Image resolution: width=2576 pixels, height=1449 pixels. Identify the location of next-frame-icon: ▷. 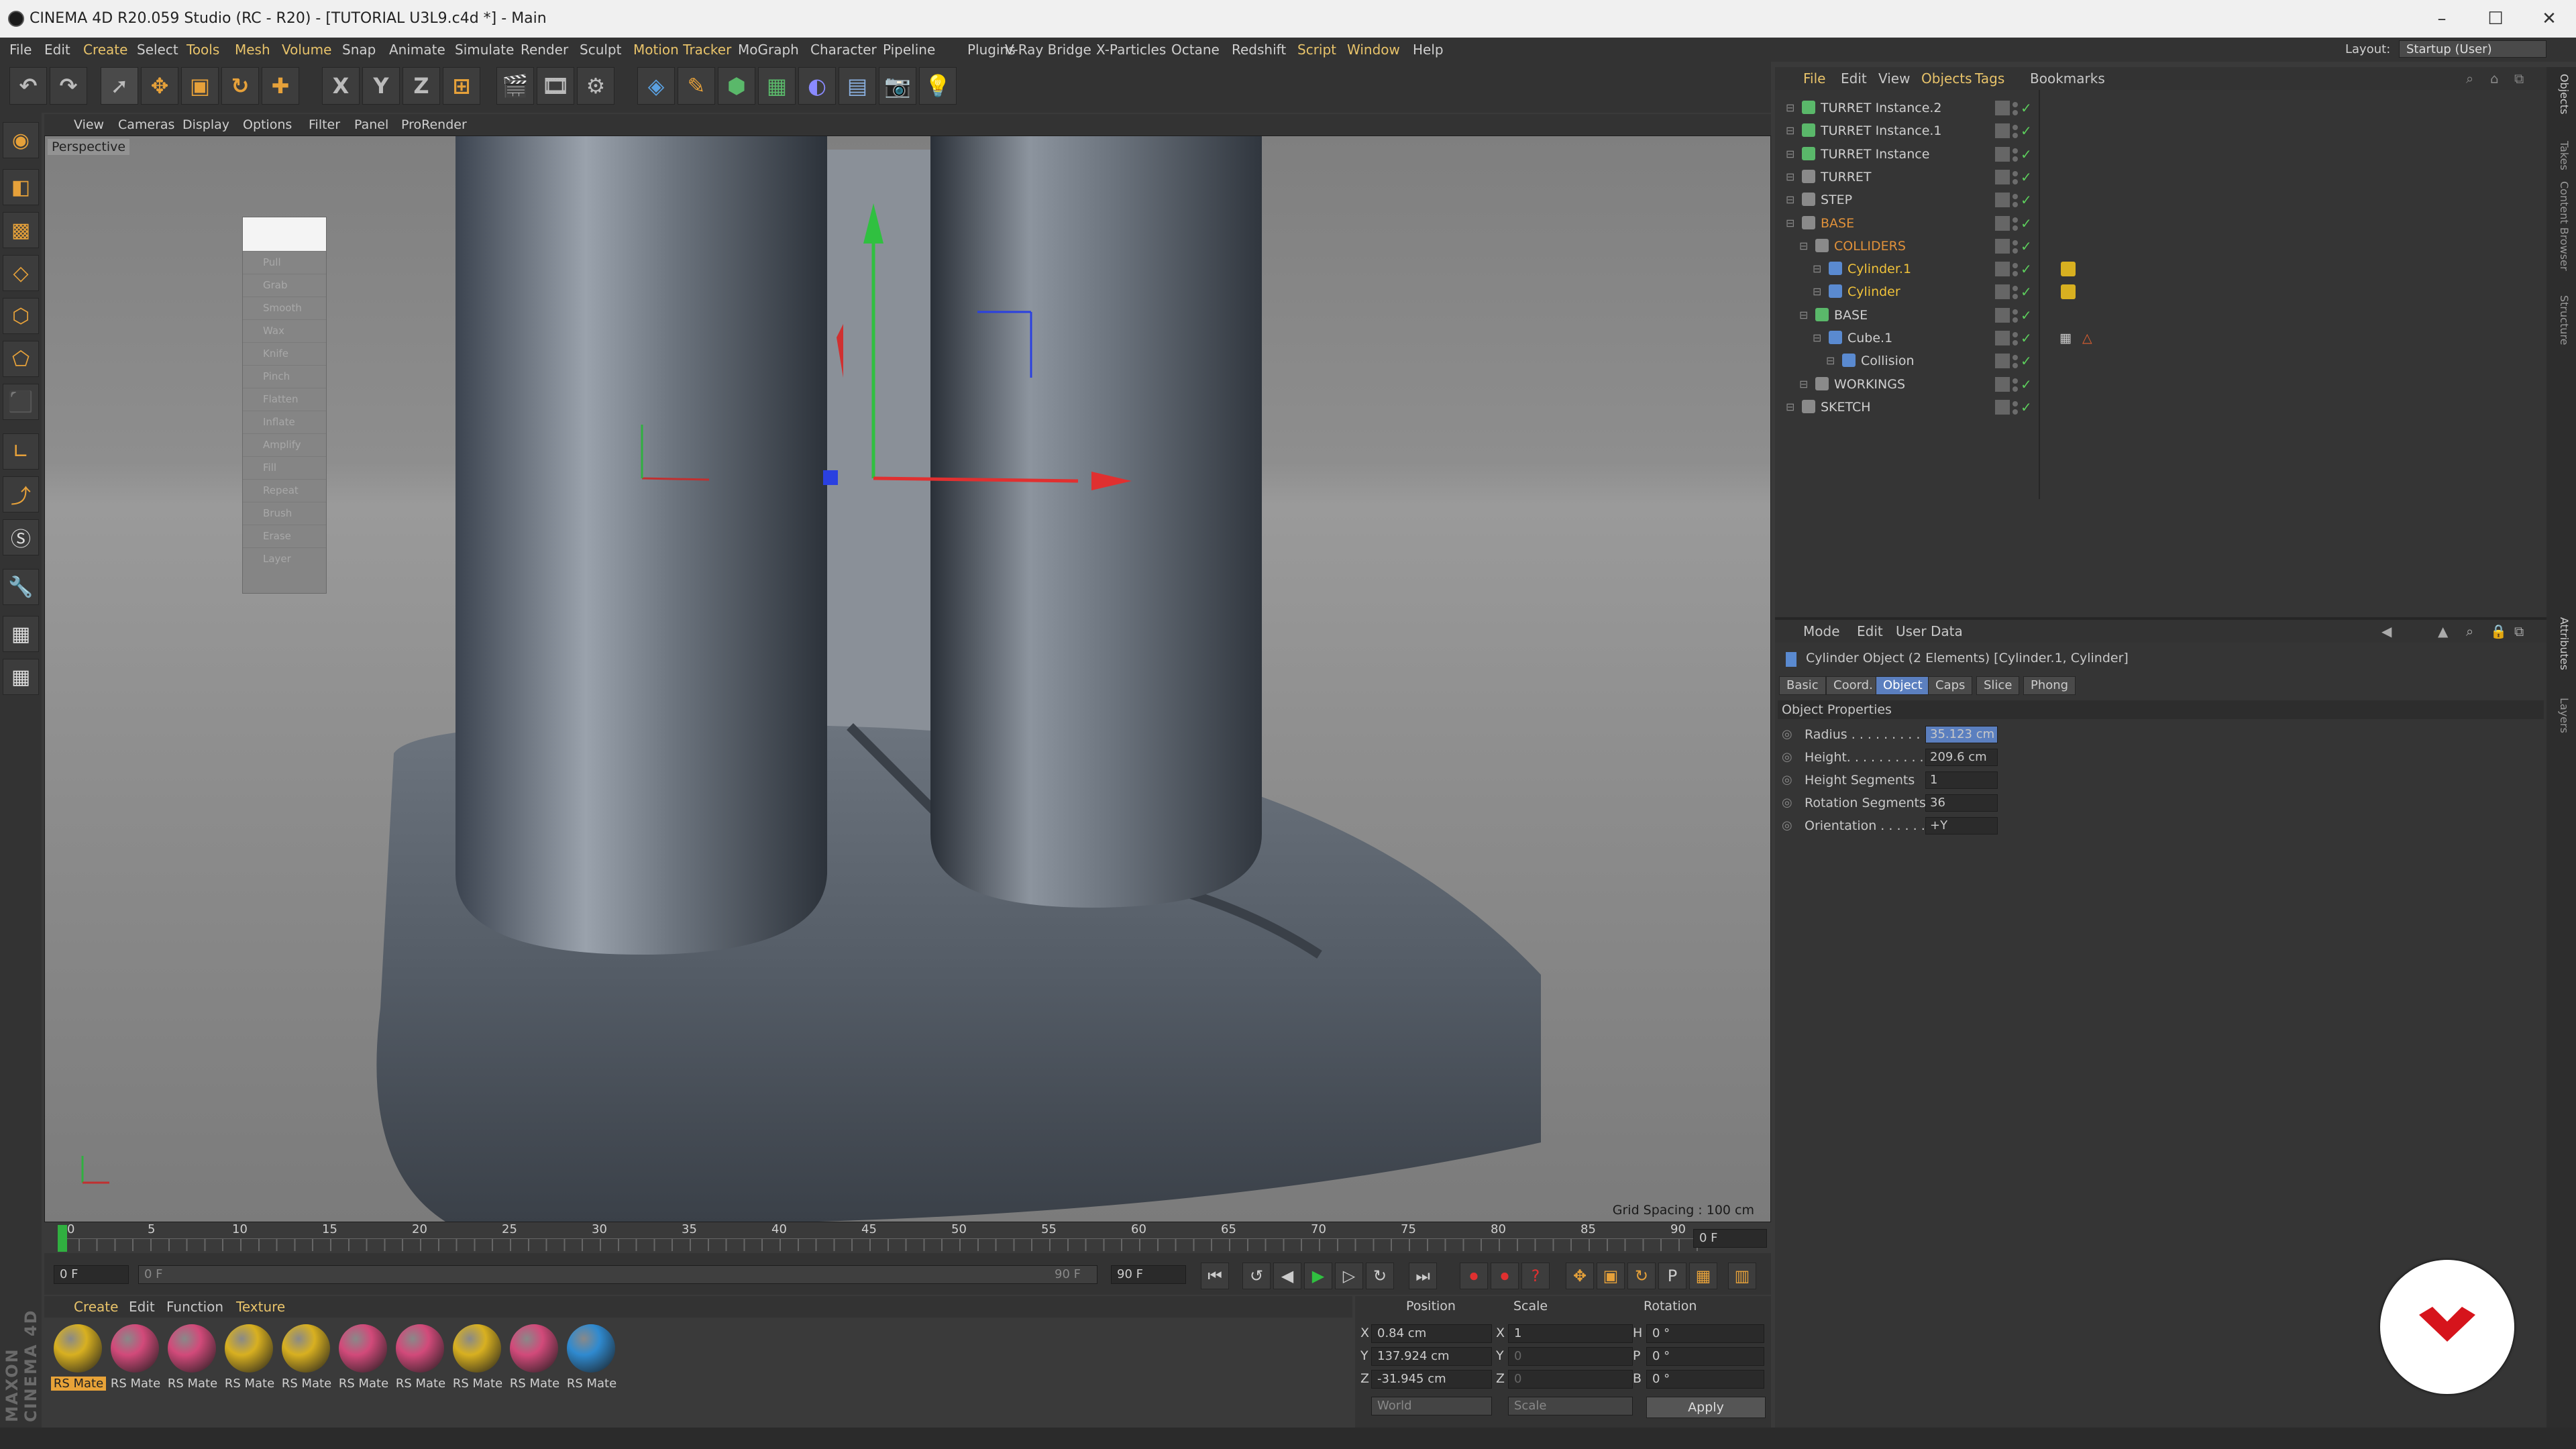
(1349, 1276).